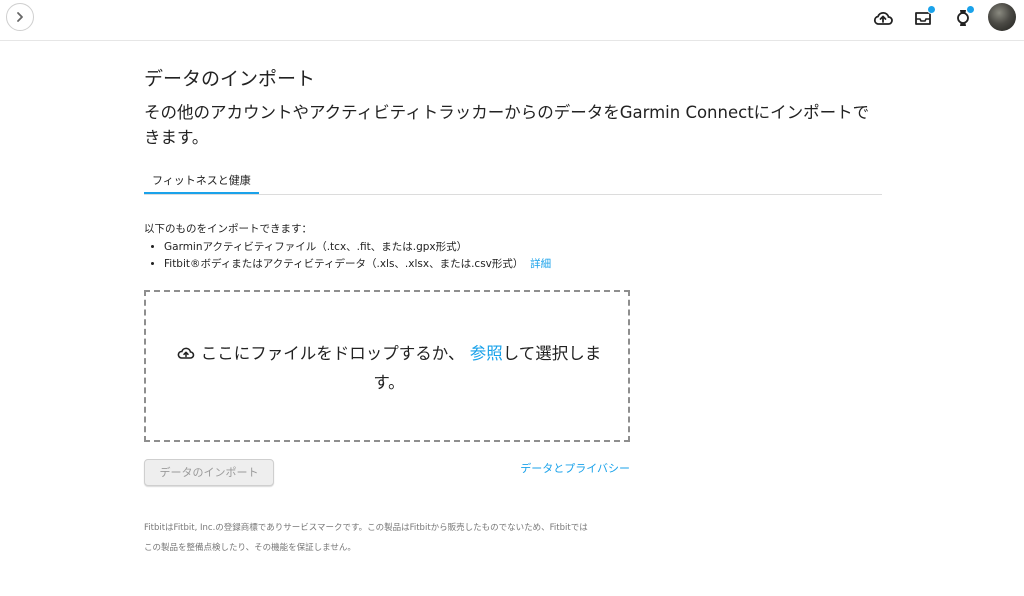  Describe the element at coordinates (963, 17) in the screenshot. I see `device-button` at that location.